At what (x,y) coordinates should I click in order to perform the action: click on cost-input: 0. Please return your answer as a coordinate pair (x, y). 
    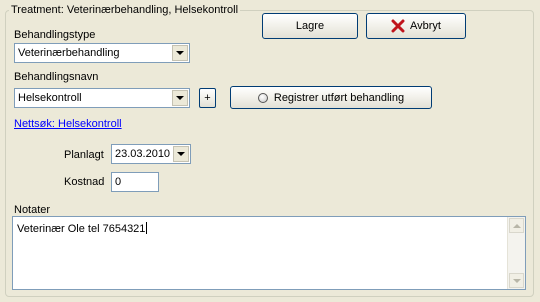
    Looking at the image, I should click on (135, 182).